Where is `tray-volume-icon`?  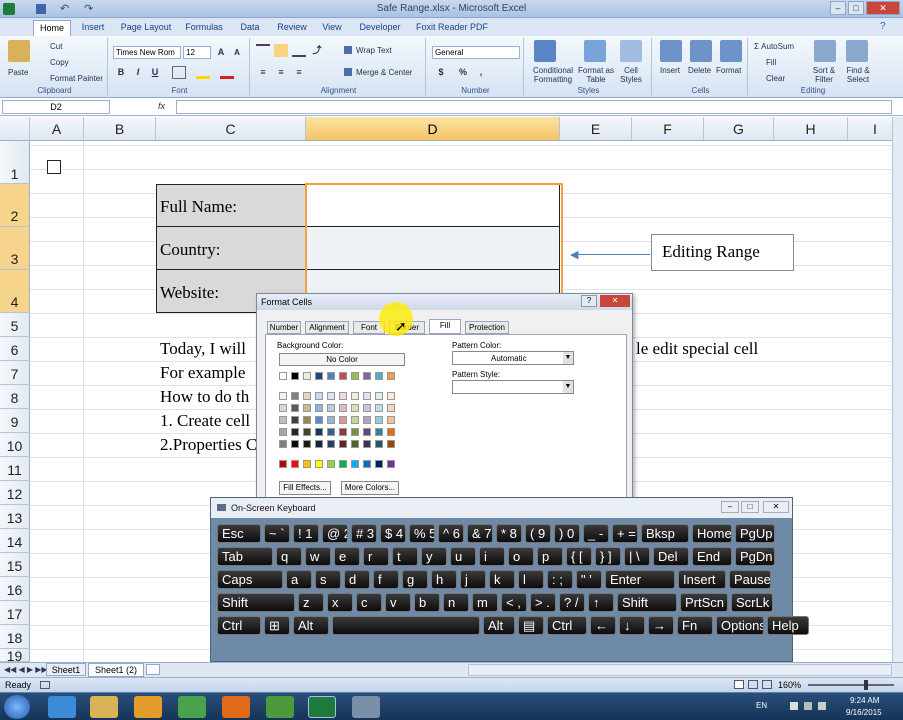
tray-volume-icon is located at coordinates (822, 706).